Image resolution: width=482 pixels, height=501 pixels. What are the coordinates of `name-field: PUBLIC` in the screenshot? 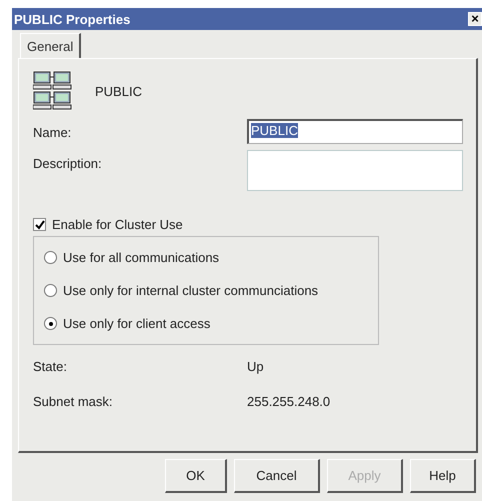 It's located at (355, 131).